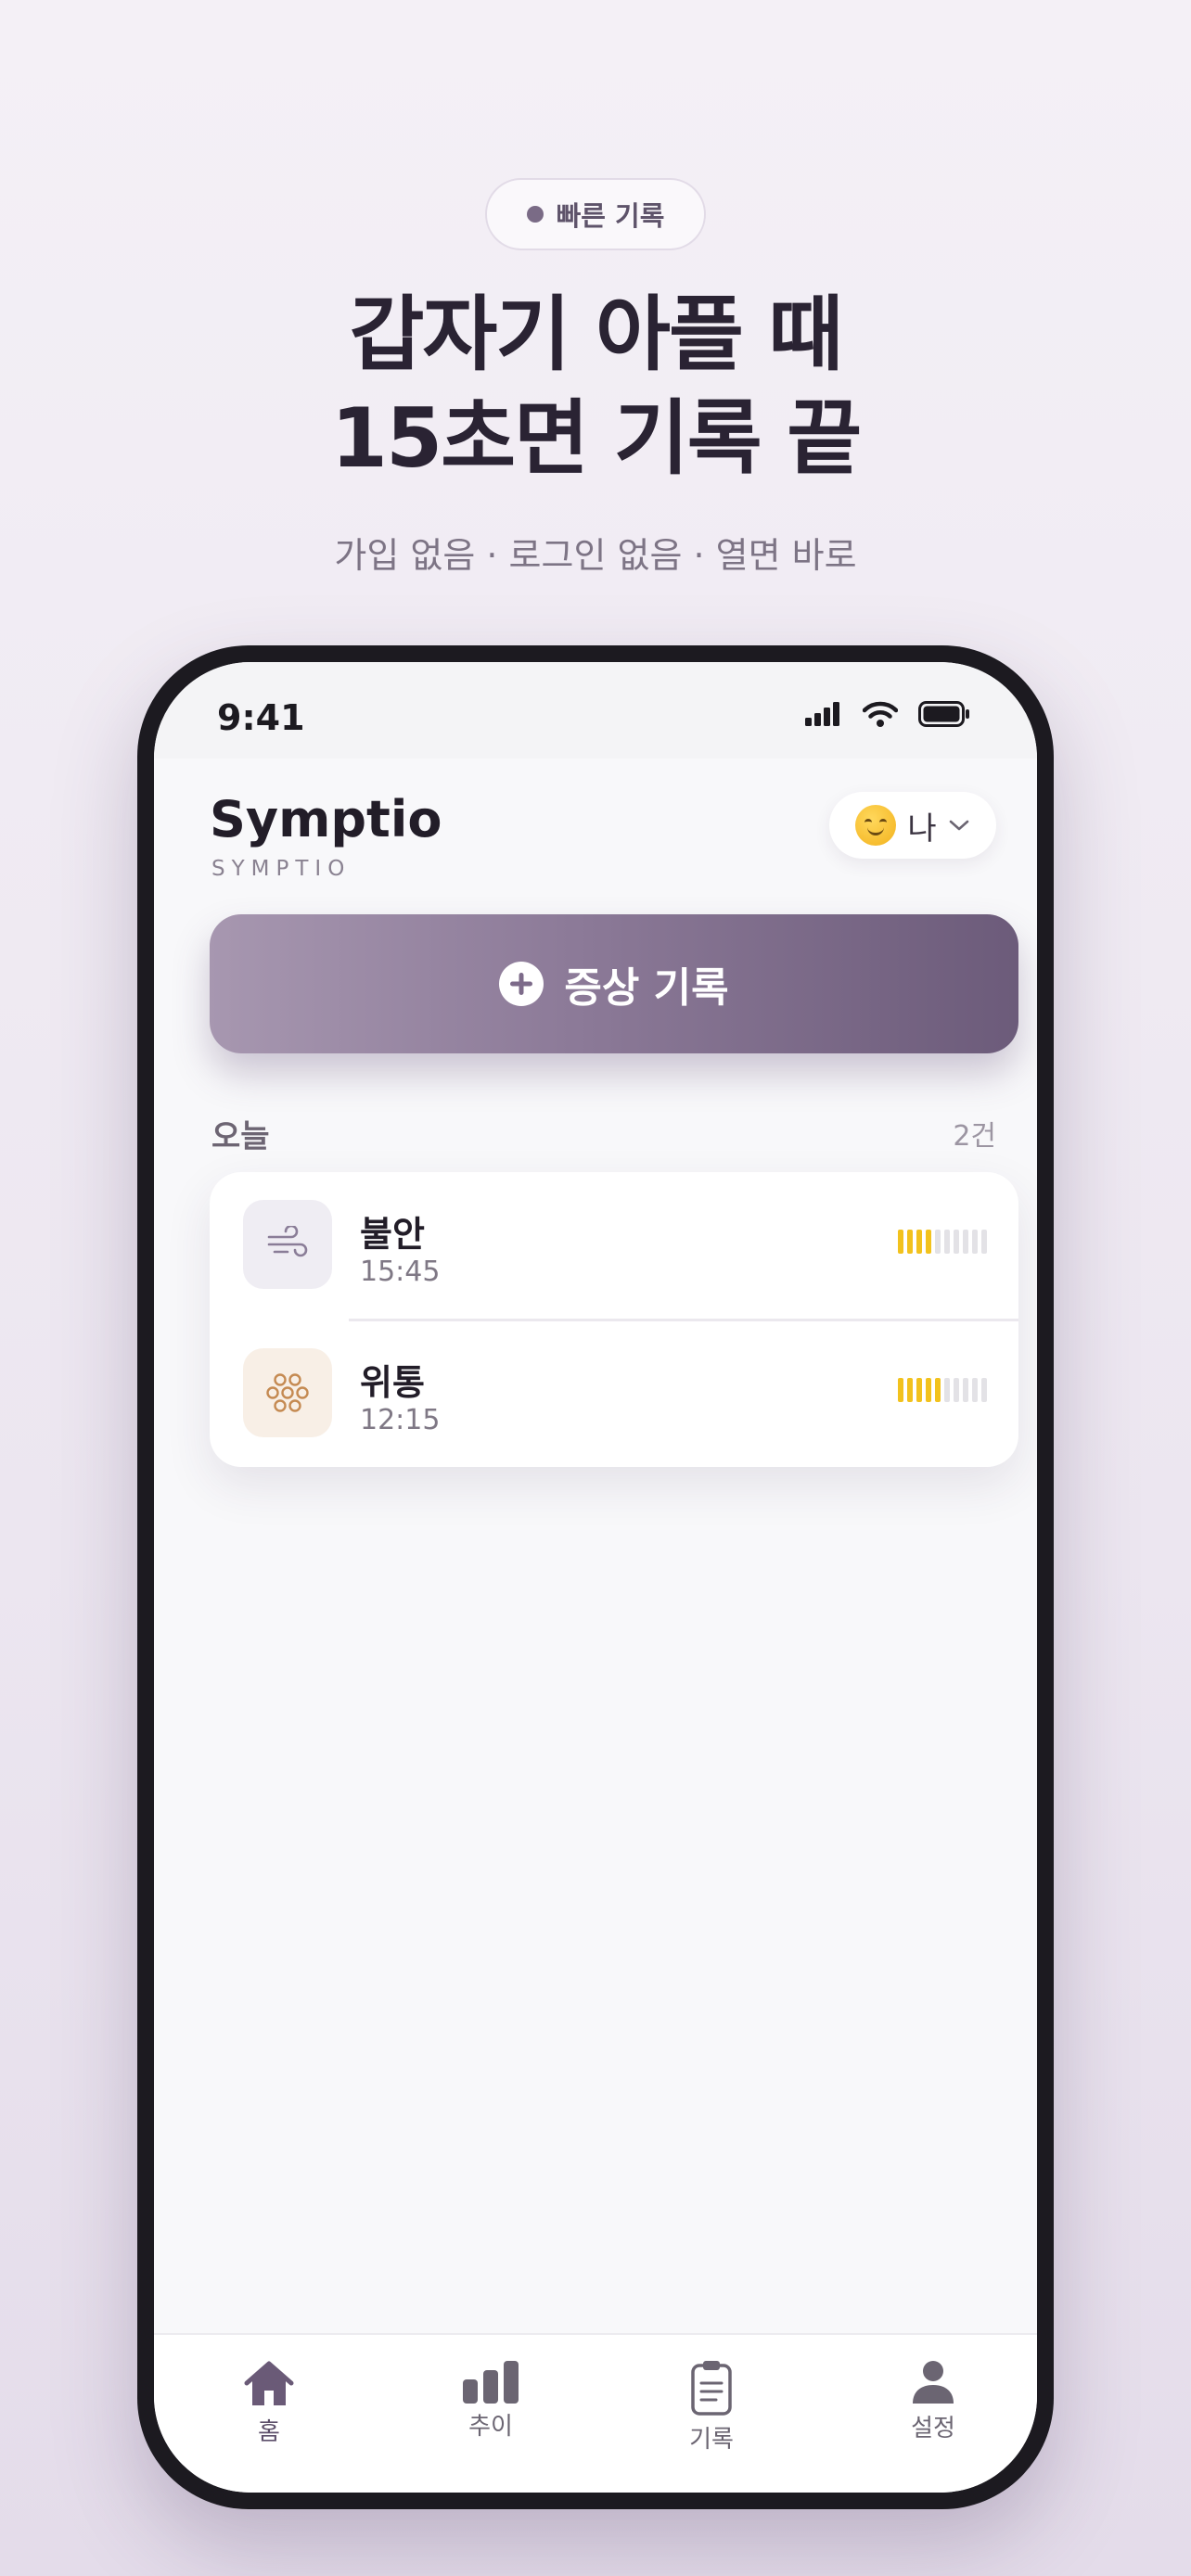  Describe the element at coordinates (287, 1244) in the screenshot. I see `wind-icon` at that location.